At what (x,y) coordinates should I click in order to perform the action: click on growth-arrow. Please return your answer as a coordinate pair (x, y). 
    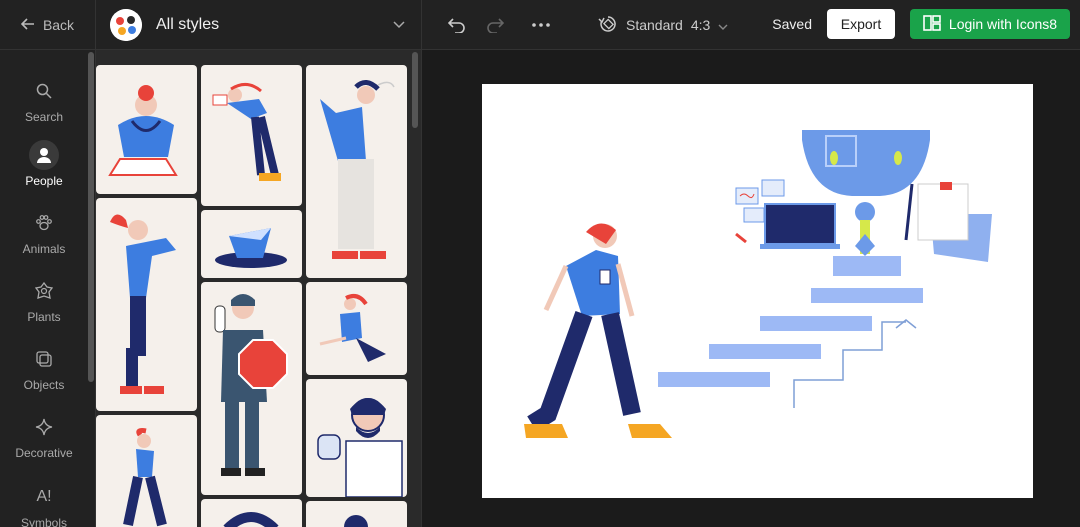
    Looking at the image, I should click on (849, 364).